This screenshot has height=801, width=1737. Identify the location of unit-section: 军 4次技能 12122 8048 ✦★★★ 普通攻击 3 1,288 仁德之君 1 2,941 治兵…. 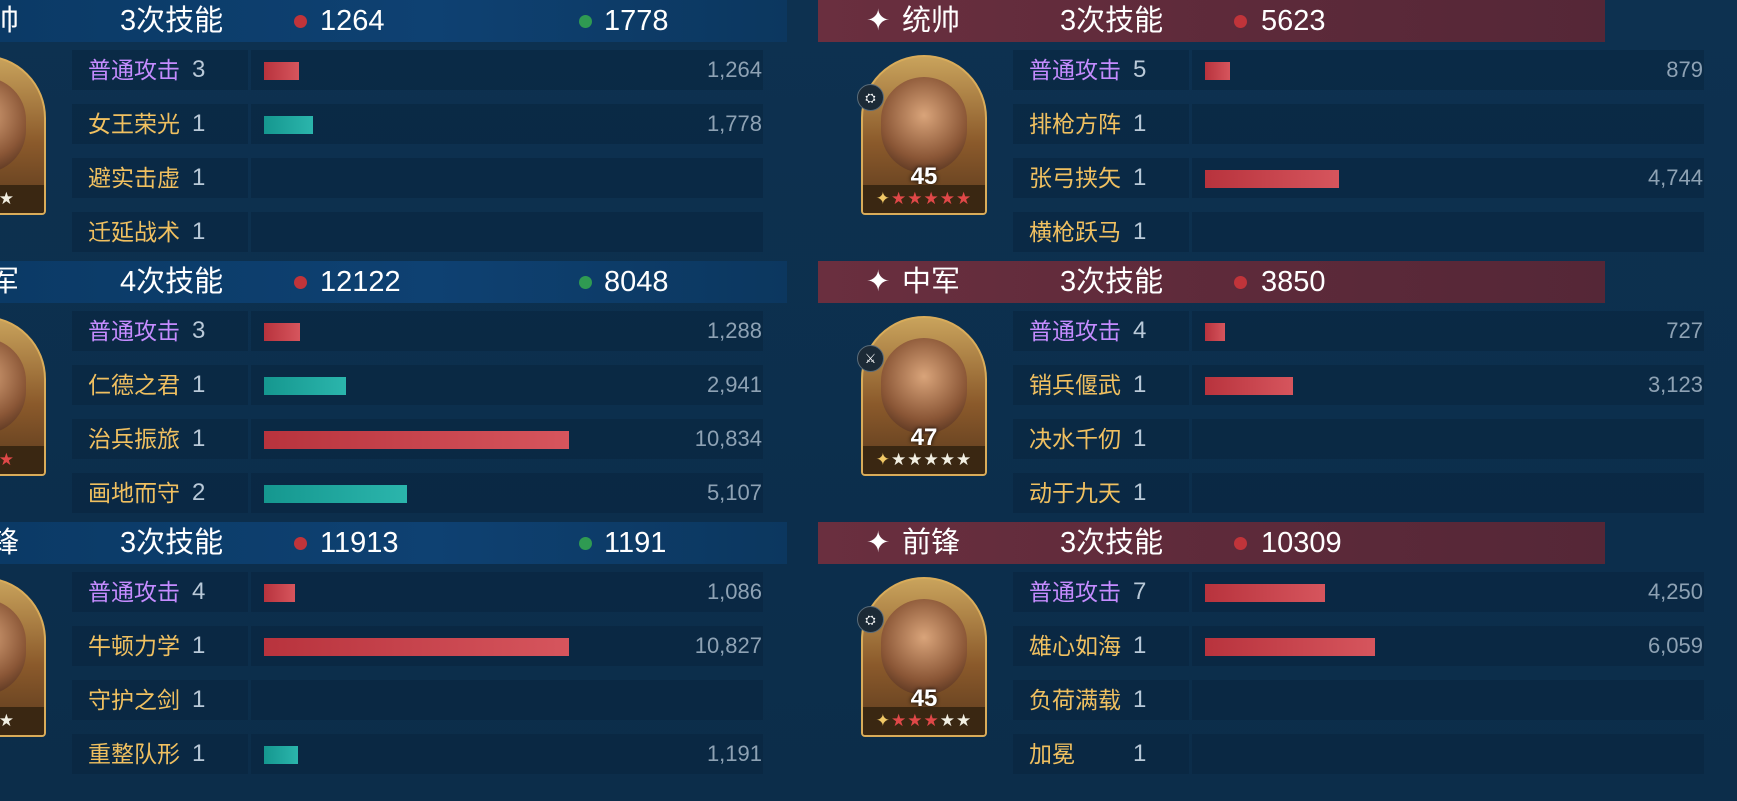
(393, 391).